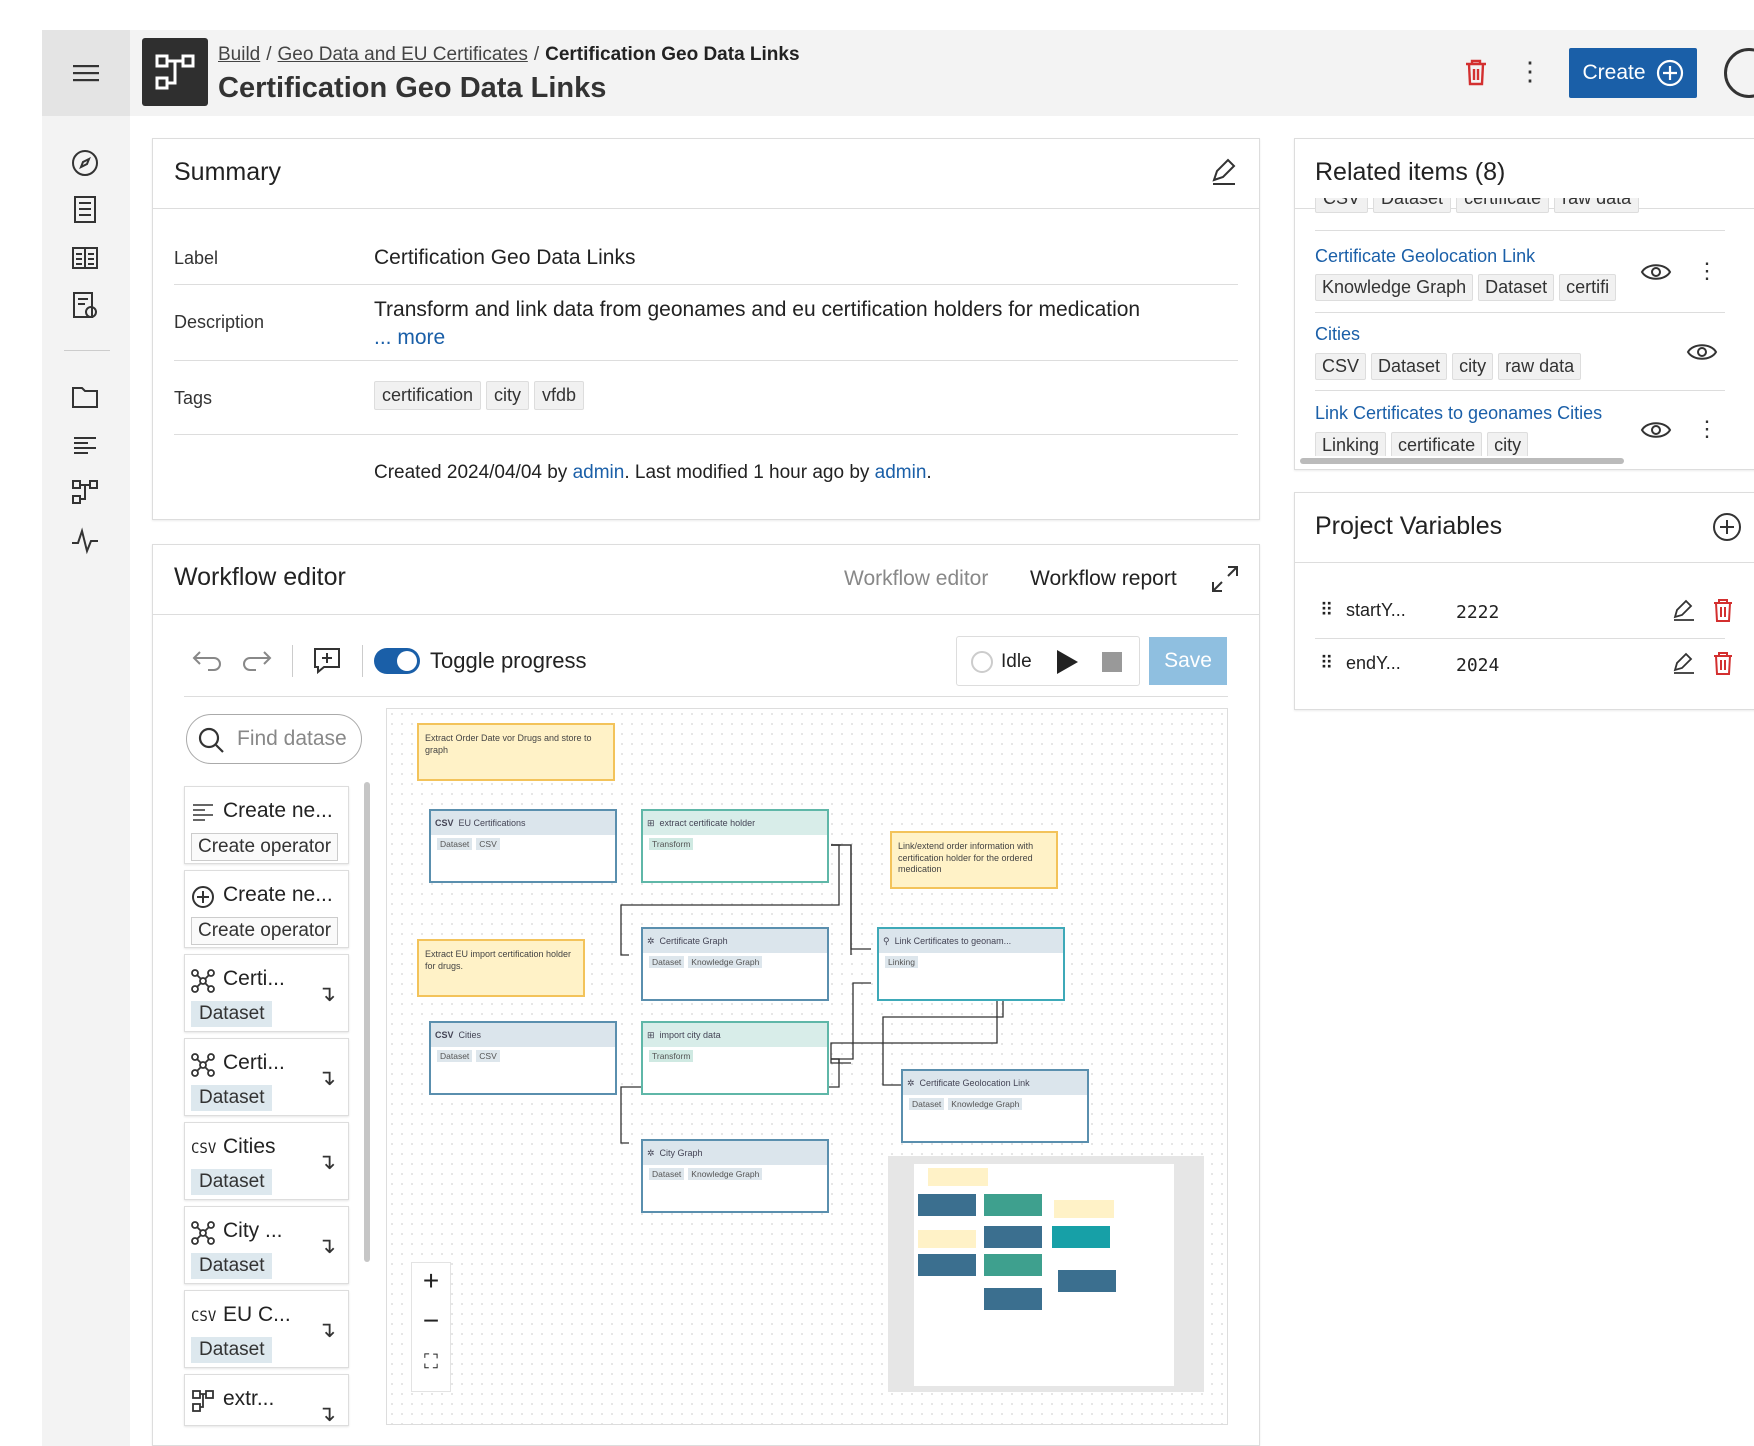 The height and width of the screenshot is (1446, 1754). What do you see at coordinates (208, 660) in the screenshot?
I see `undo-icon` at bounding box center [208, 660].